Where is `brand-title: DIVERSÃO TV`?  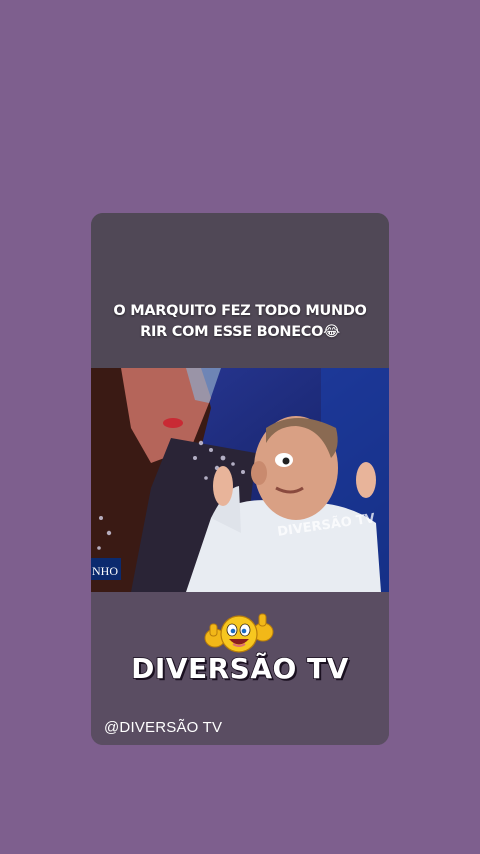
brand-title: DIVERSÃO TV is located at coordinates (239, 668).